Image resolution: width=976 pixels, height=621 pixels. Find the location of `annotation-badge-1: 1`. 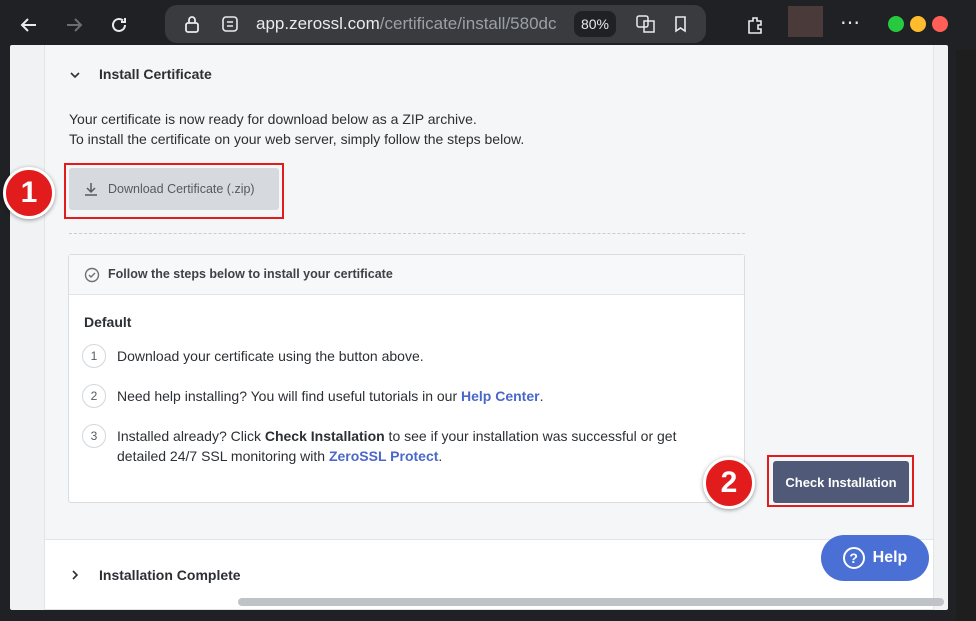

annotation-badge-1: 1 is located at coordinates (29, 193).